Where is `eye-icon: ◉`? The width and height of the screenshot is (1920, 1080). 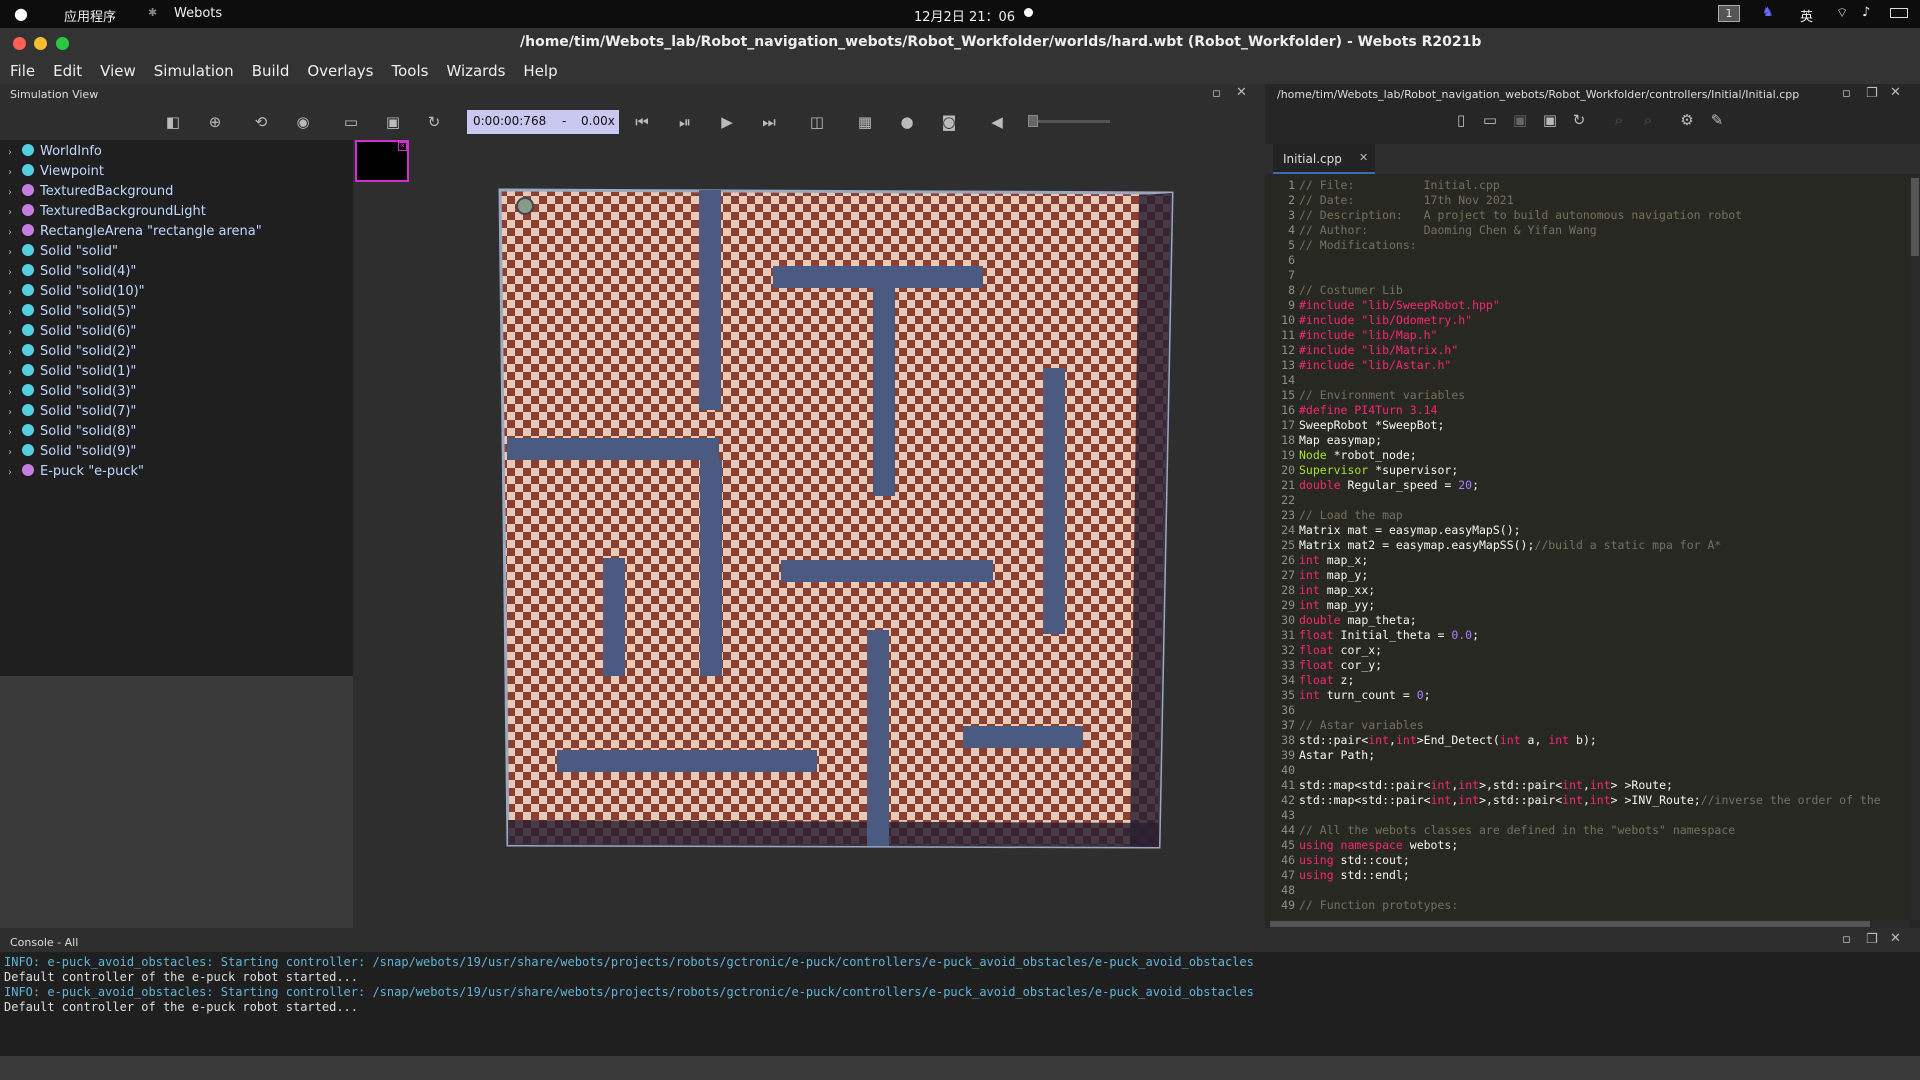 eye-icon: ◉ is located at coordinates (303, 122).